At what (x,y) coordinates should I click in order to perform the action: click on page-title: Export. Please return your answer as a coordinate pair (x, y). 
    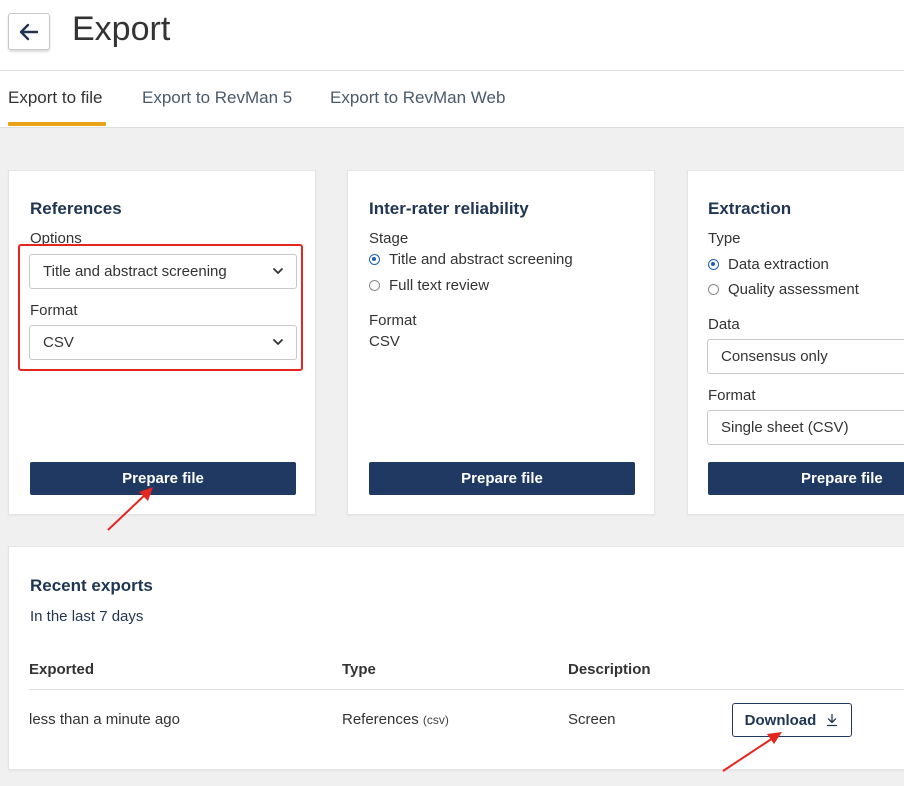
    Looking at the image, I should click on (121, 29).